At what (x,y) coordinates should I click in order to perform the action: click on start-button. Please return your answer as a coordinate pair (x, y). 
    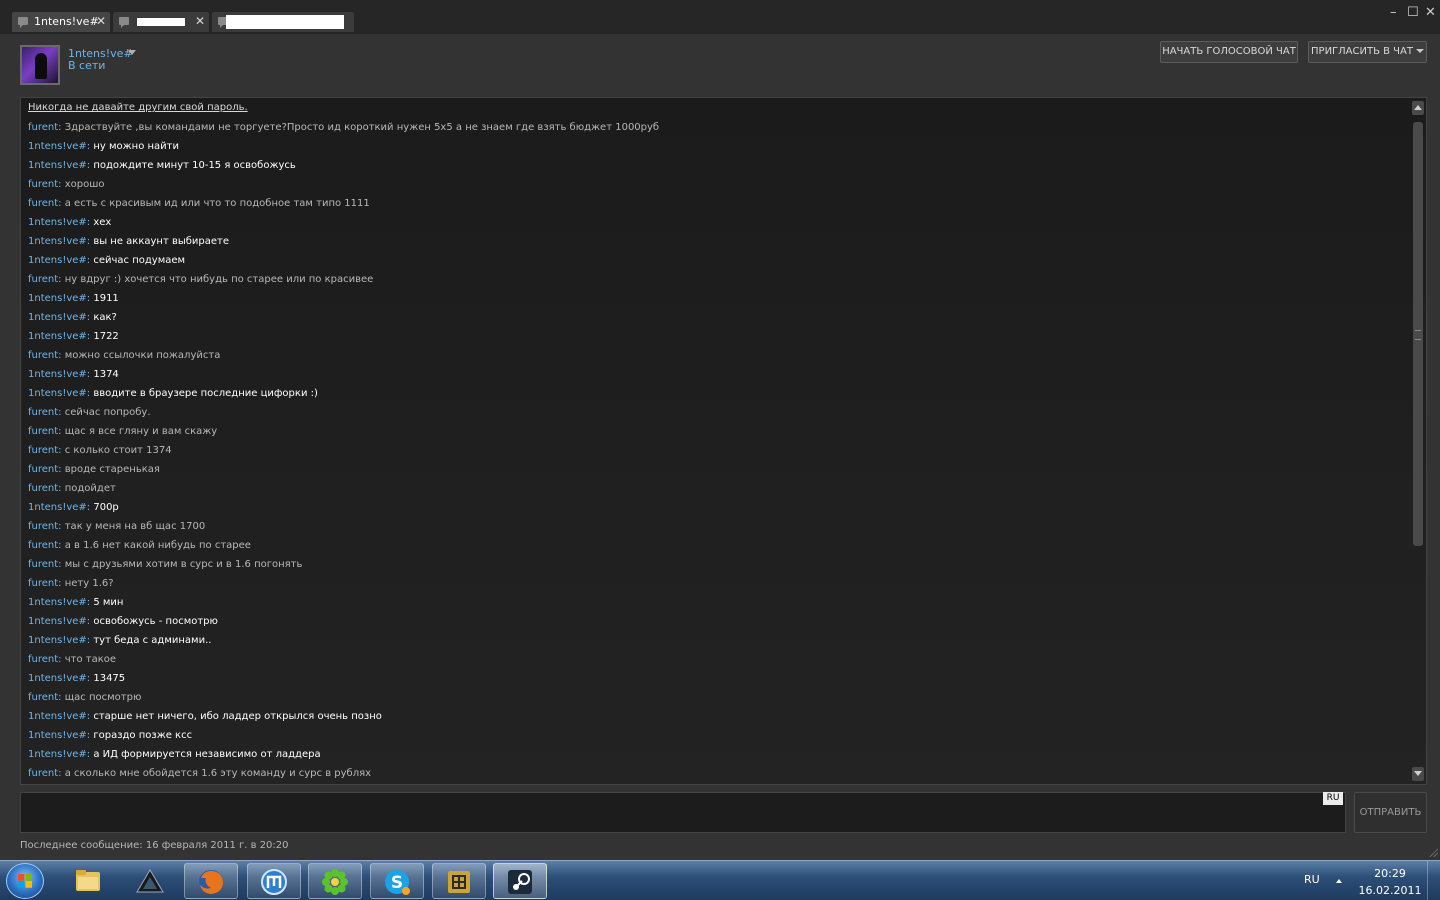
    Looking at the image, I should click on (25, 881).